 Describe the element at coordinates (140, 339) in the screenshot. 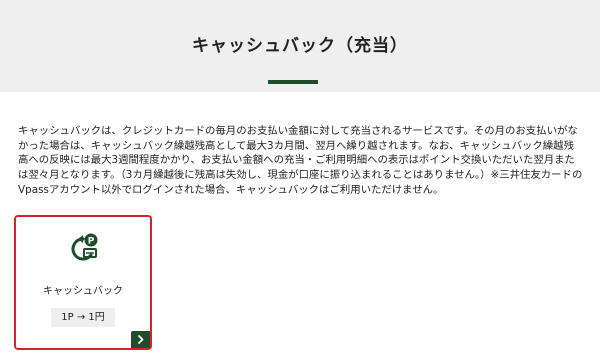

I see `chevron-right-icon` at that location.